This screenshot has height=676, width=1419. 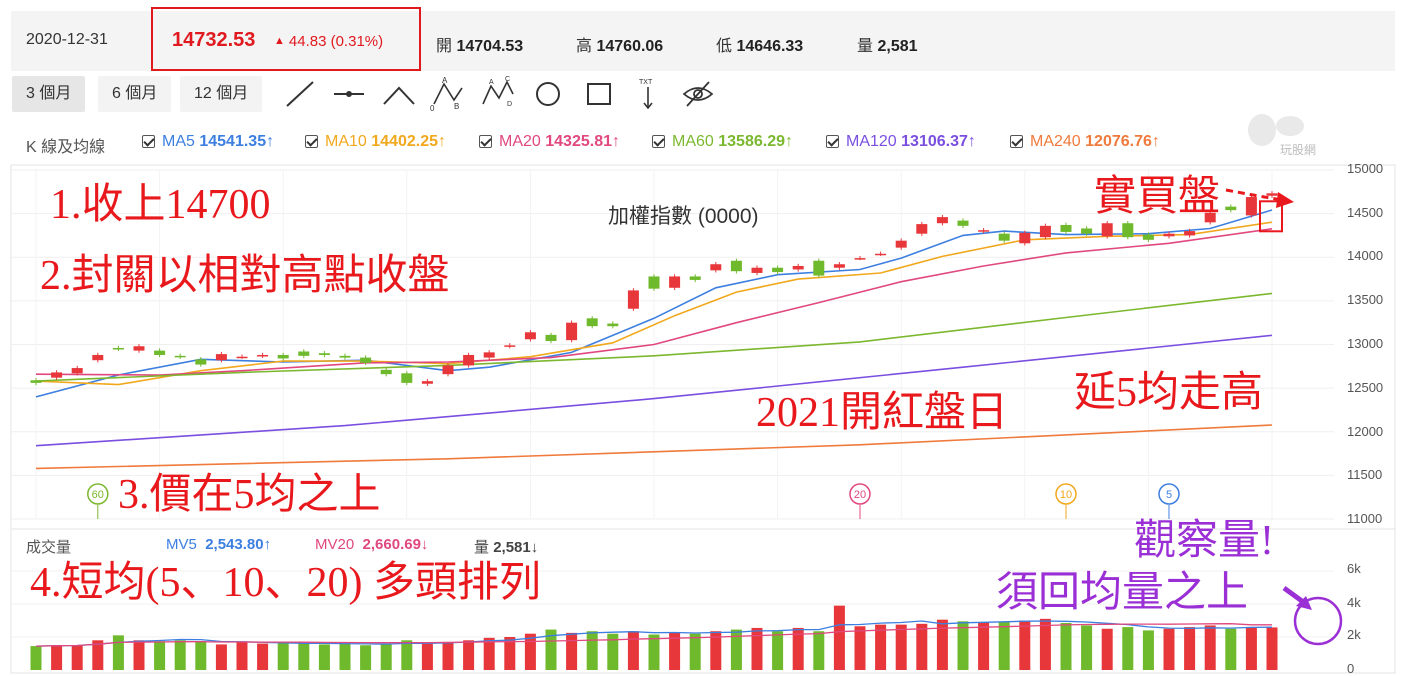 I want to click on volume-y-tick: 4k, so click(x=1354, y=602).